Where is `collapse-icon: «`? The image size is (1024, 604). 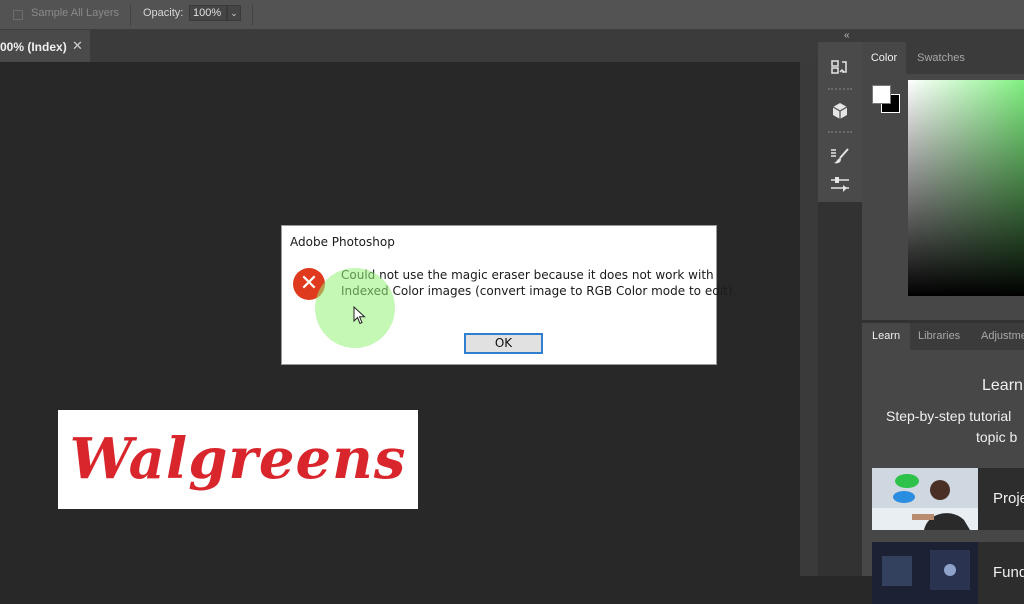 collapse-icon: « is located at coordinates (847, 35).